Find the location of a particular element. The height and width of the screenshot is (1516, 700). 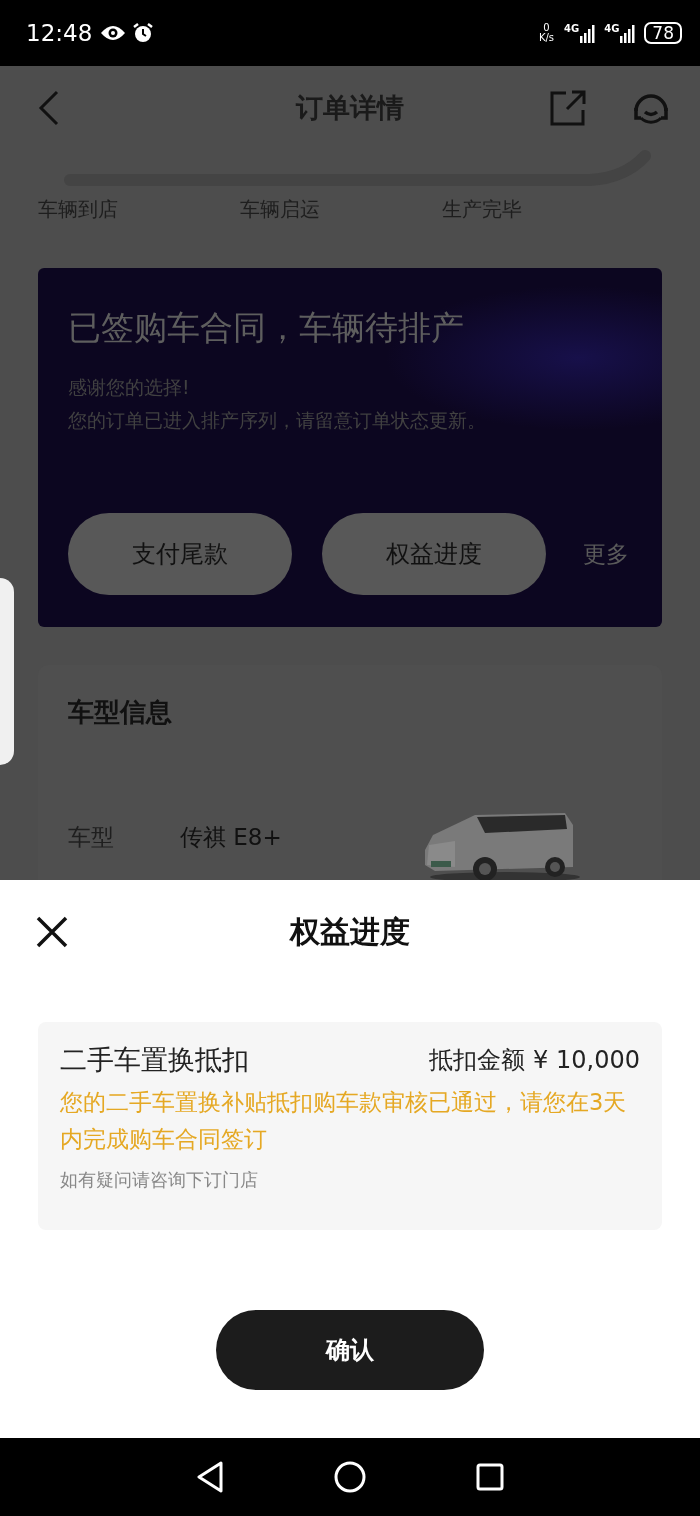

home-icon is located at coordinates (350, 1477).